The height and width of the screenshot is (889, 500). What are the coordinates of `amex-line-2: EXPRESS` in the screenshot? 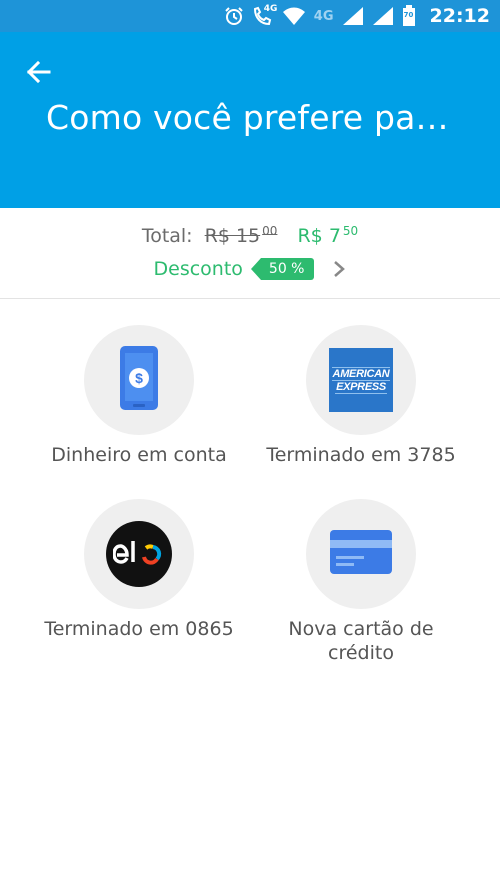 It's located at (361, 387).